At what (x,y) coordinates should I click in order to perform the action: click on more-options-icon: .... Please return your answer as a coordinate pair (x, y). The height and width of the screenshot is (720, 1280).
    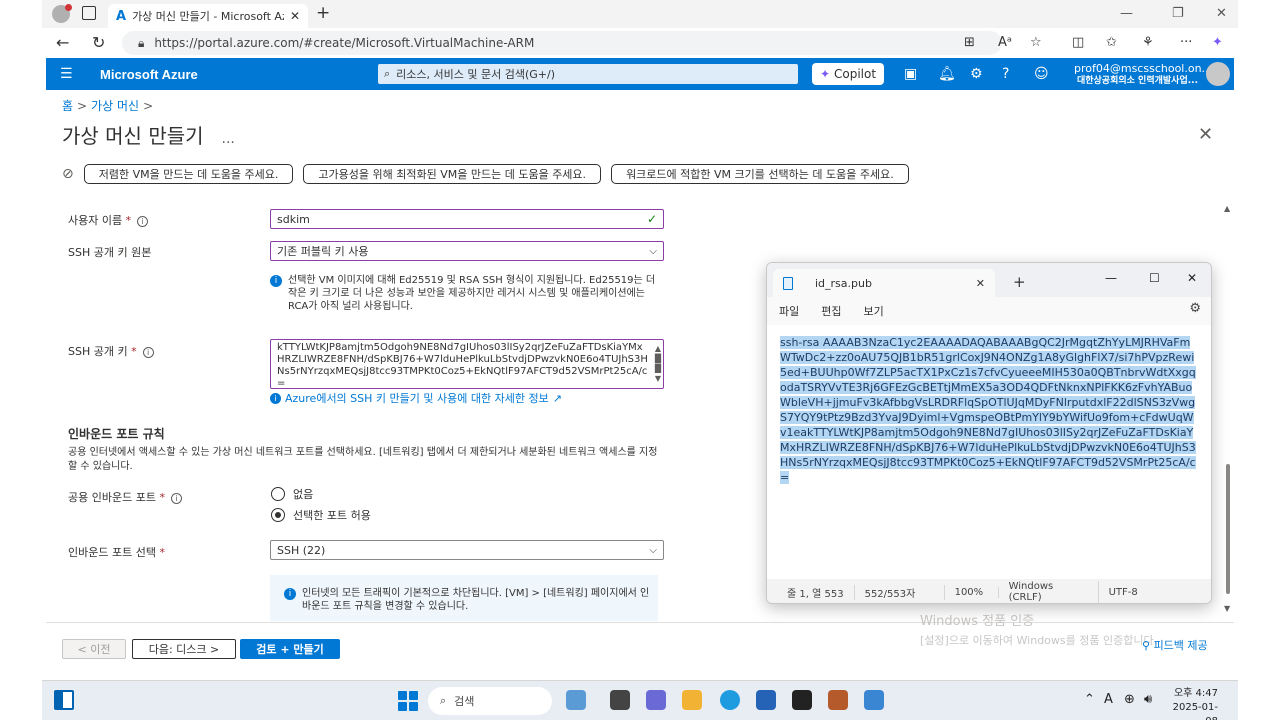
    Looking at the image, I should click on (228, 139).